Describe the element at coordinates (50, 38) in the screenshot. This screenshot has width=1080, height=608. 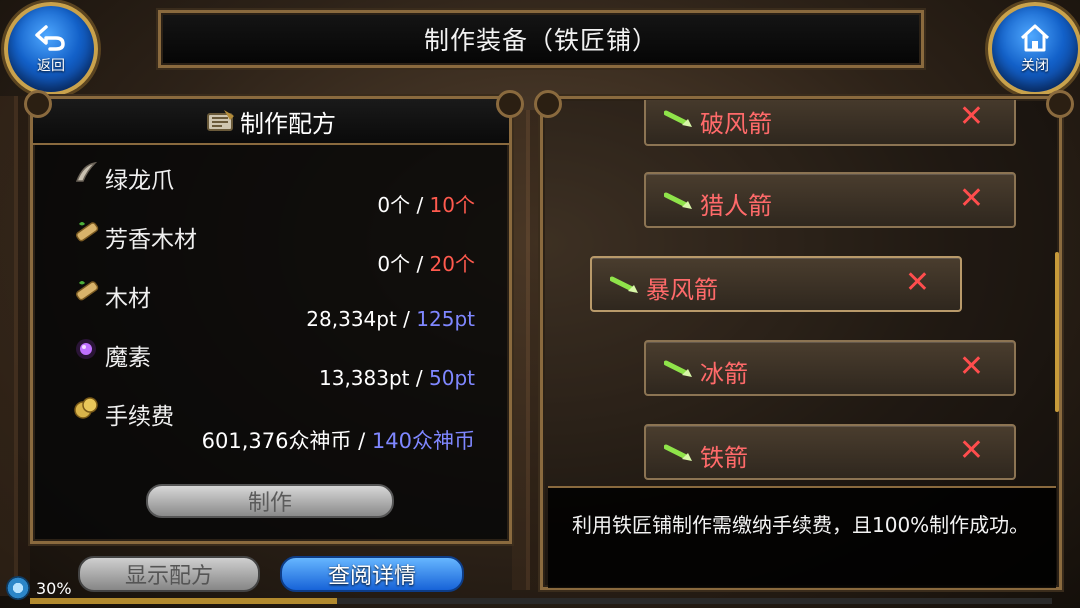
I see `back-arrow-icon` at that location.